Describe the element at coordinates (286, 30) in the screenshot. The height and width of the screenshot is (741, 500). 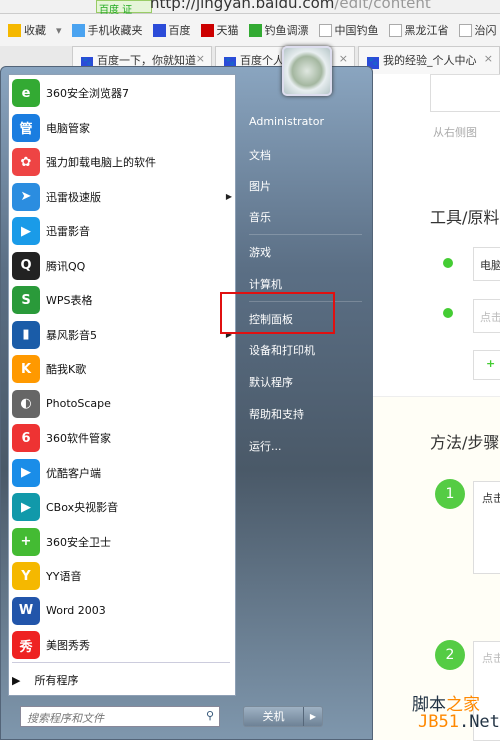
I see `favorite-label: 钓鱼调漂` at that location.